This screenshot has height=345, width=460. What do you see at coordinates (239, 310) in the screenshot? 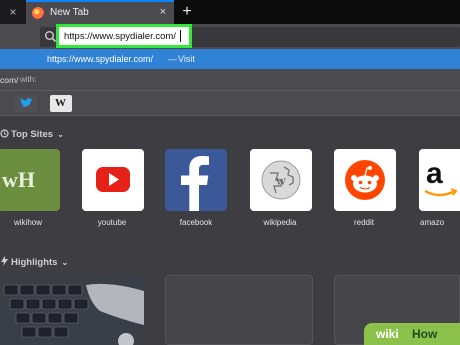
I see `highlight-card-empty` at bounding box center [239, 310].